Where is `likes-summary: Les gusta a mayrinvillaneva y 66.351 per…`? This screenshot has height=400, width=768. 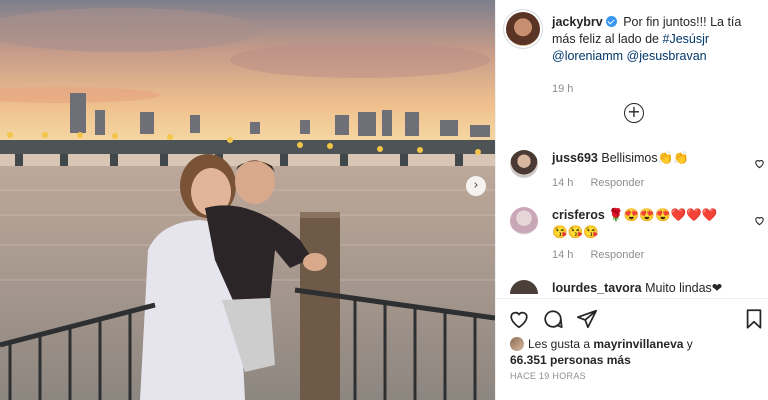 likes-summary: Les gusta a mayrinvillaneva y 66.351 per… is located at coordinates (635, 352).